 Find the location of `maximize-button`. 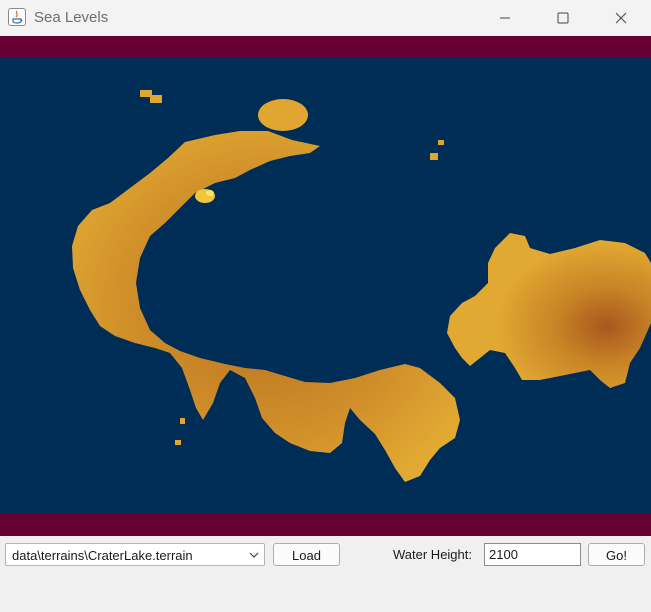

maximize-button is located at coordinates (563, 18).